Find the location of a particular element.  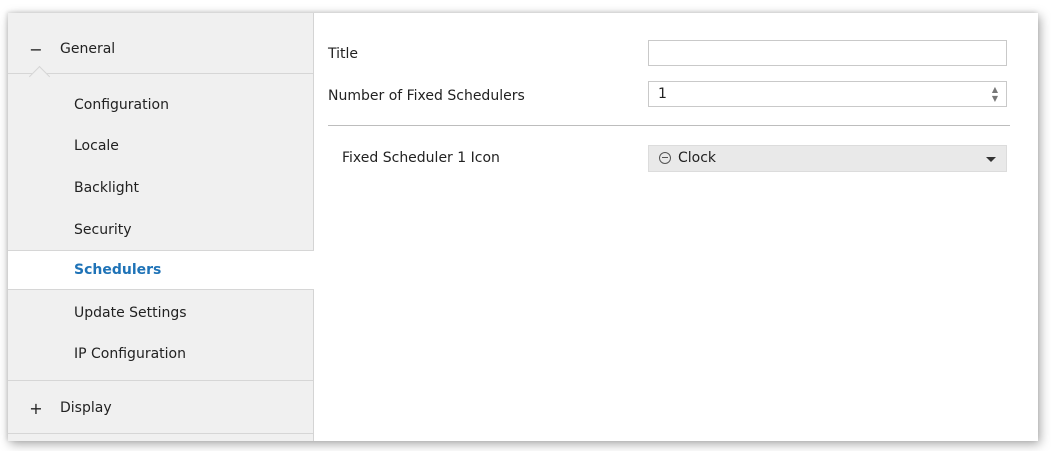

fixed-schedulers-stepper: 1 ▲ ▼ is located at coordinates (827, 94).